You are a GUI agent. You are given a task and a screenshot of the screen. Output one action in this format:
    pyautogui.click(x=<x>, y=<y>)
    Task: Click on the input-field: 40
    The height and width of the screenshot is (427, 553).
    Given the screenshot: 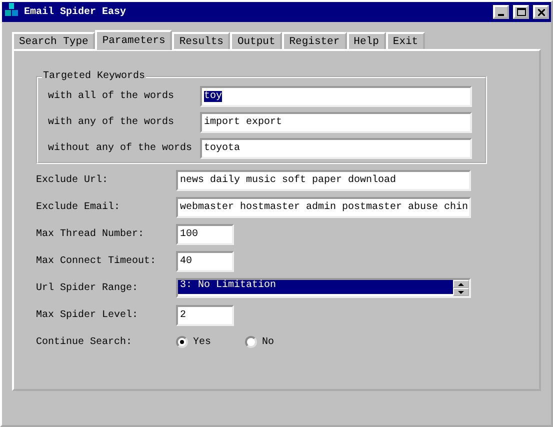 What is the action you would take?
    pyautogui.click(x=205, y=261)
    